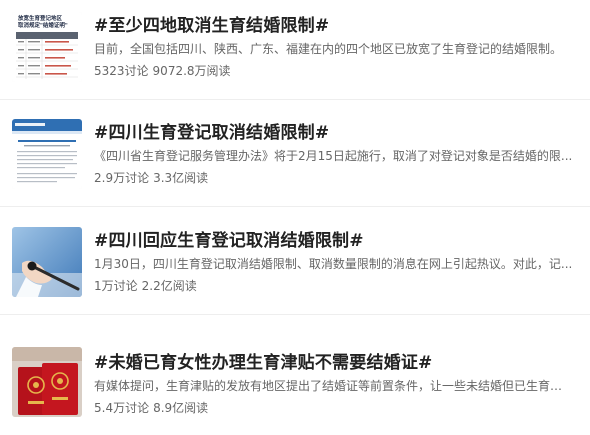 This screenshot has width=590, height=435. I want to click on table-document-icon: 放宽生育登记地区 取消规定"结婚证明", so click(47, 47).